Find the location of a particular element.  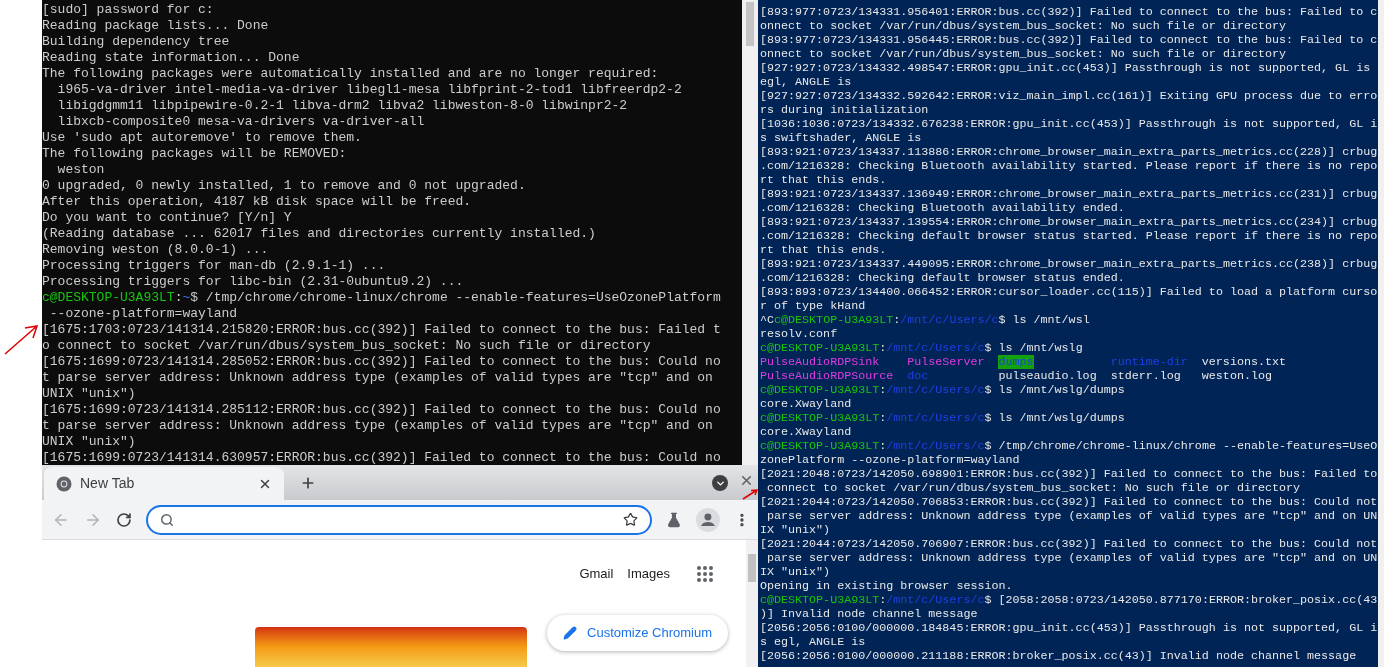

terminal-line: s swiftshader, ANGLE is is located at coordinates (841, 138).